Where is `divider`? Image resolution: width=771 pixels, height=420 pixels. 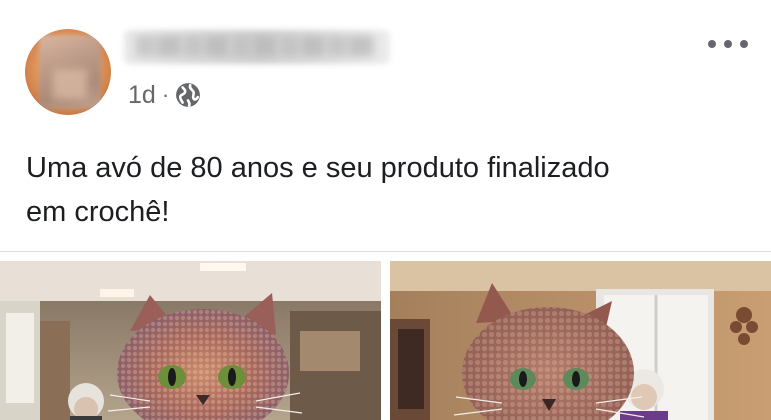 divider is located at coordinates (385, 251).